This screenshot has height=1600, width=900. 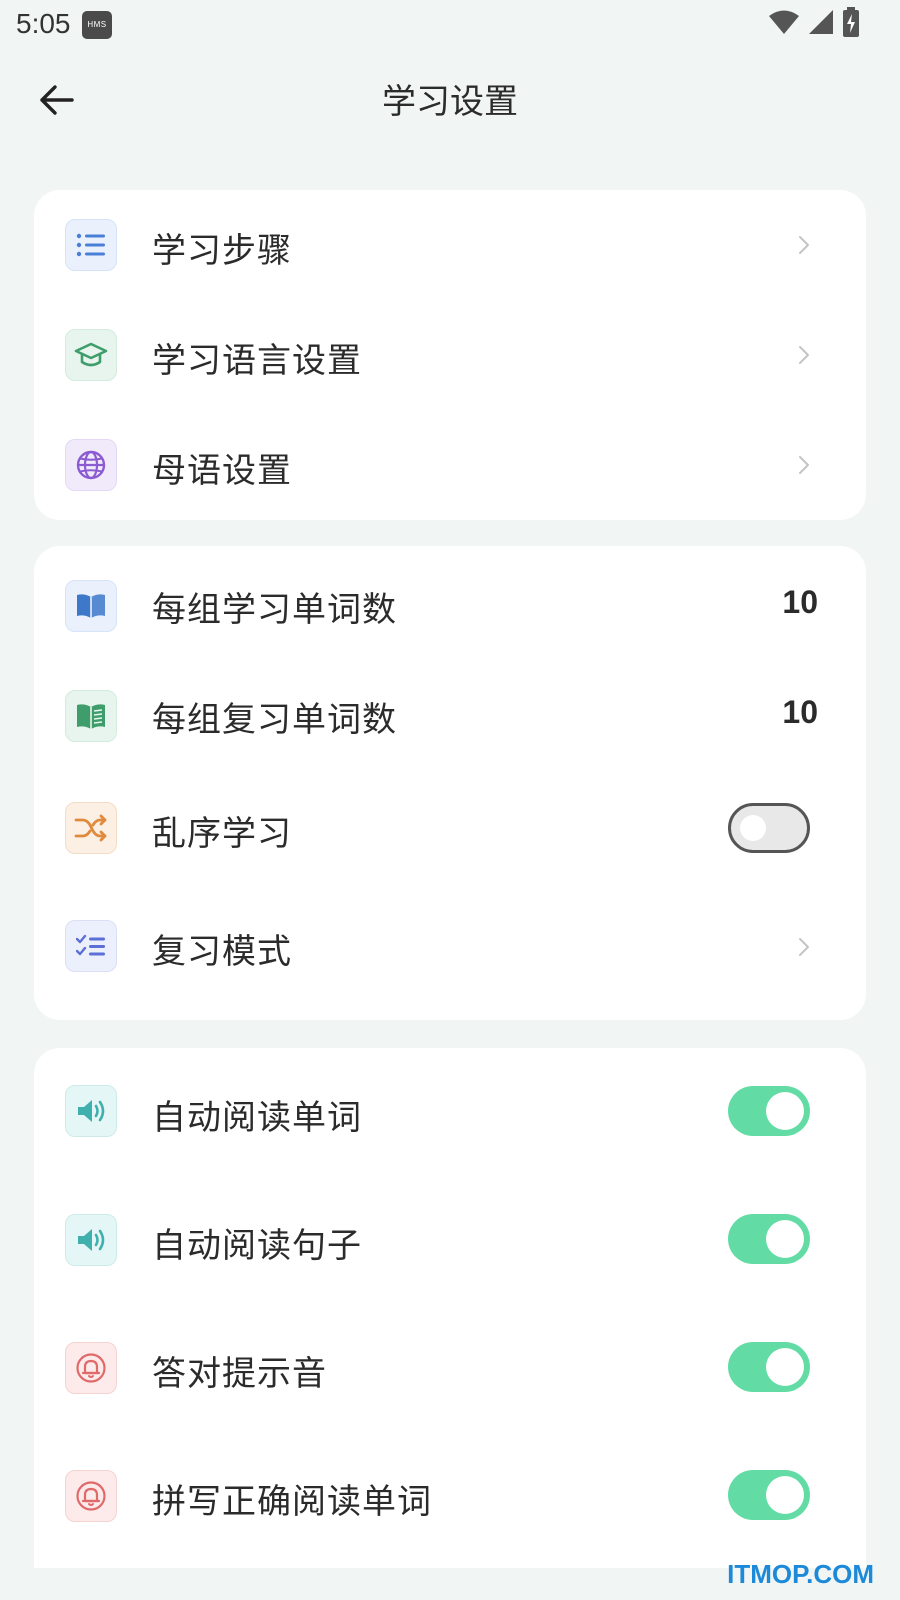 I want to click on shuffle-icon, so click(x=91, y=828).